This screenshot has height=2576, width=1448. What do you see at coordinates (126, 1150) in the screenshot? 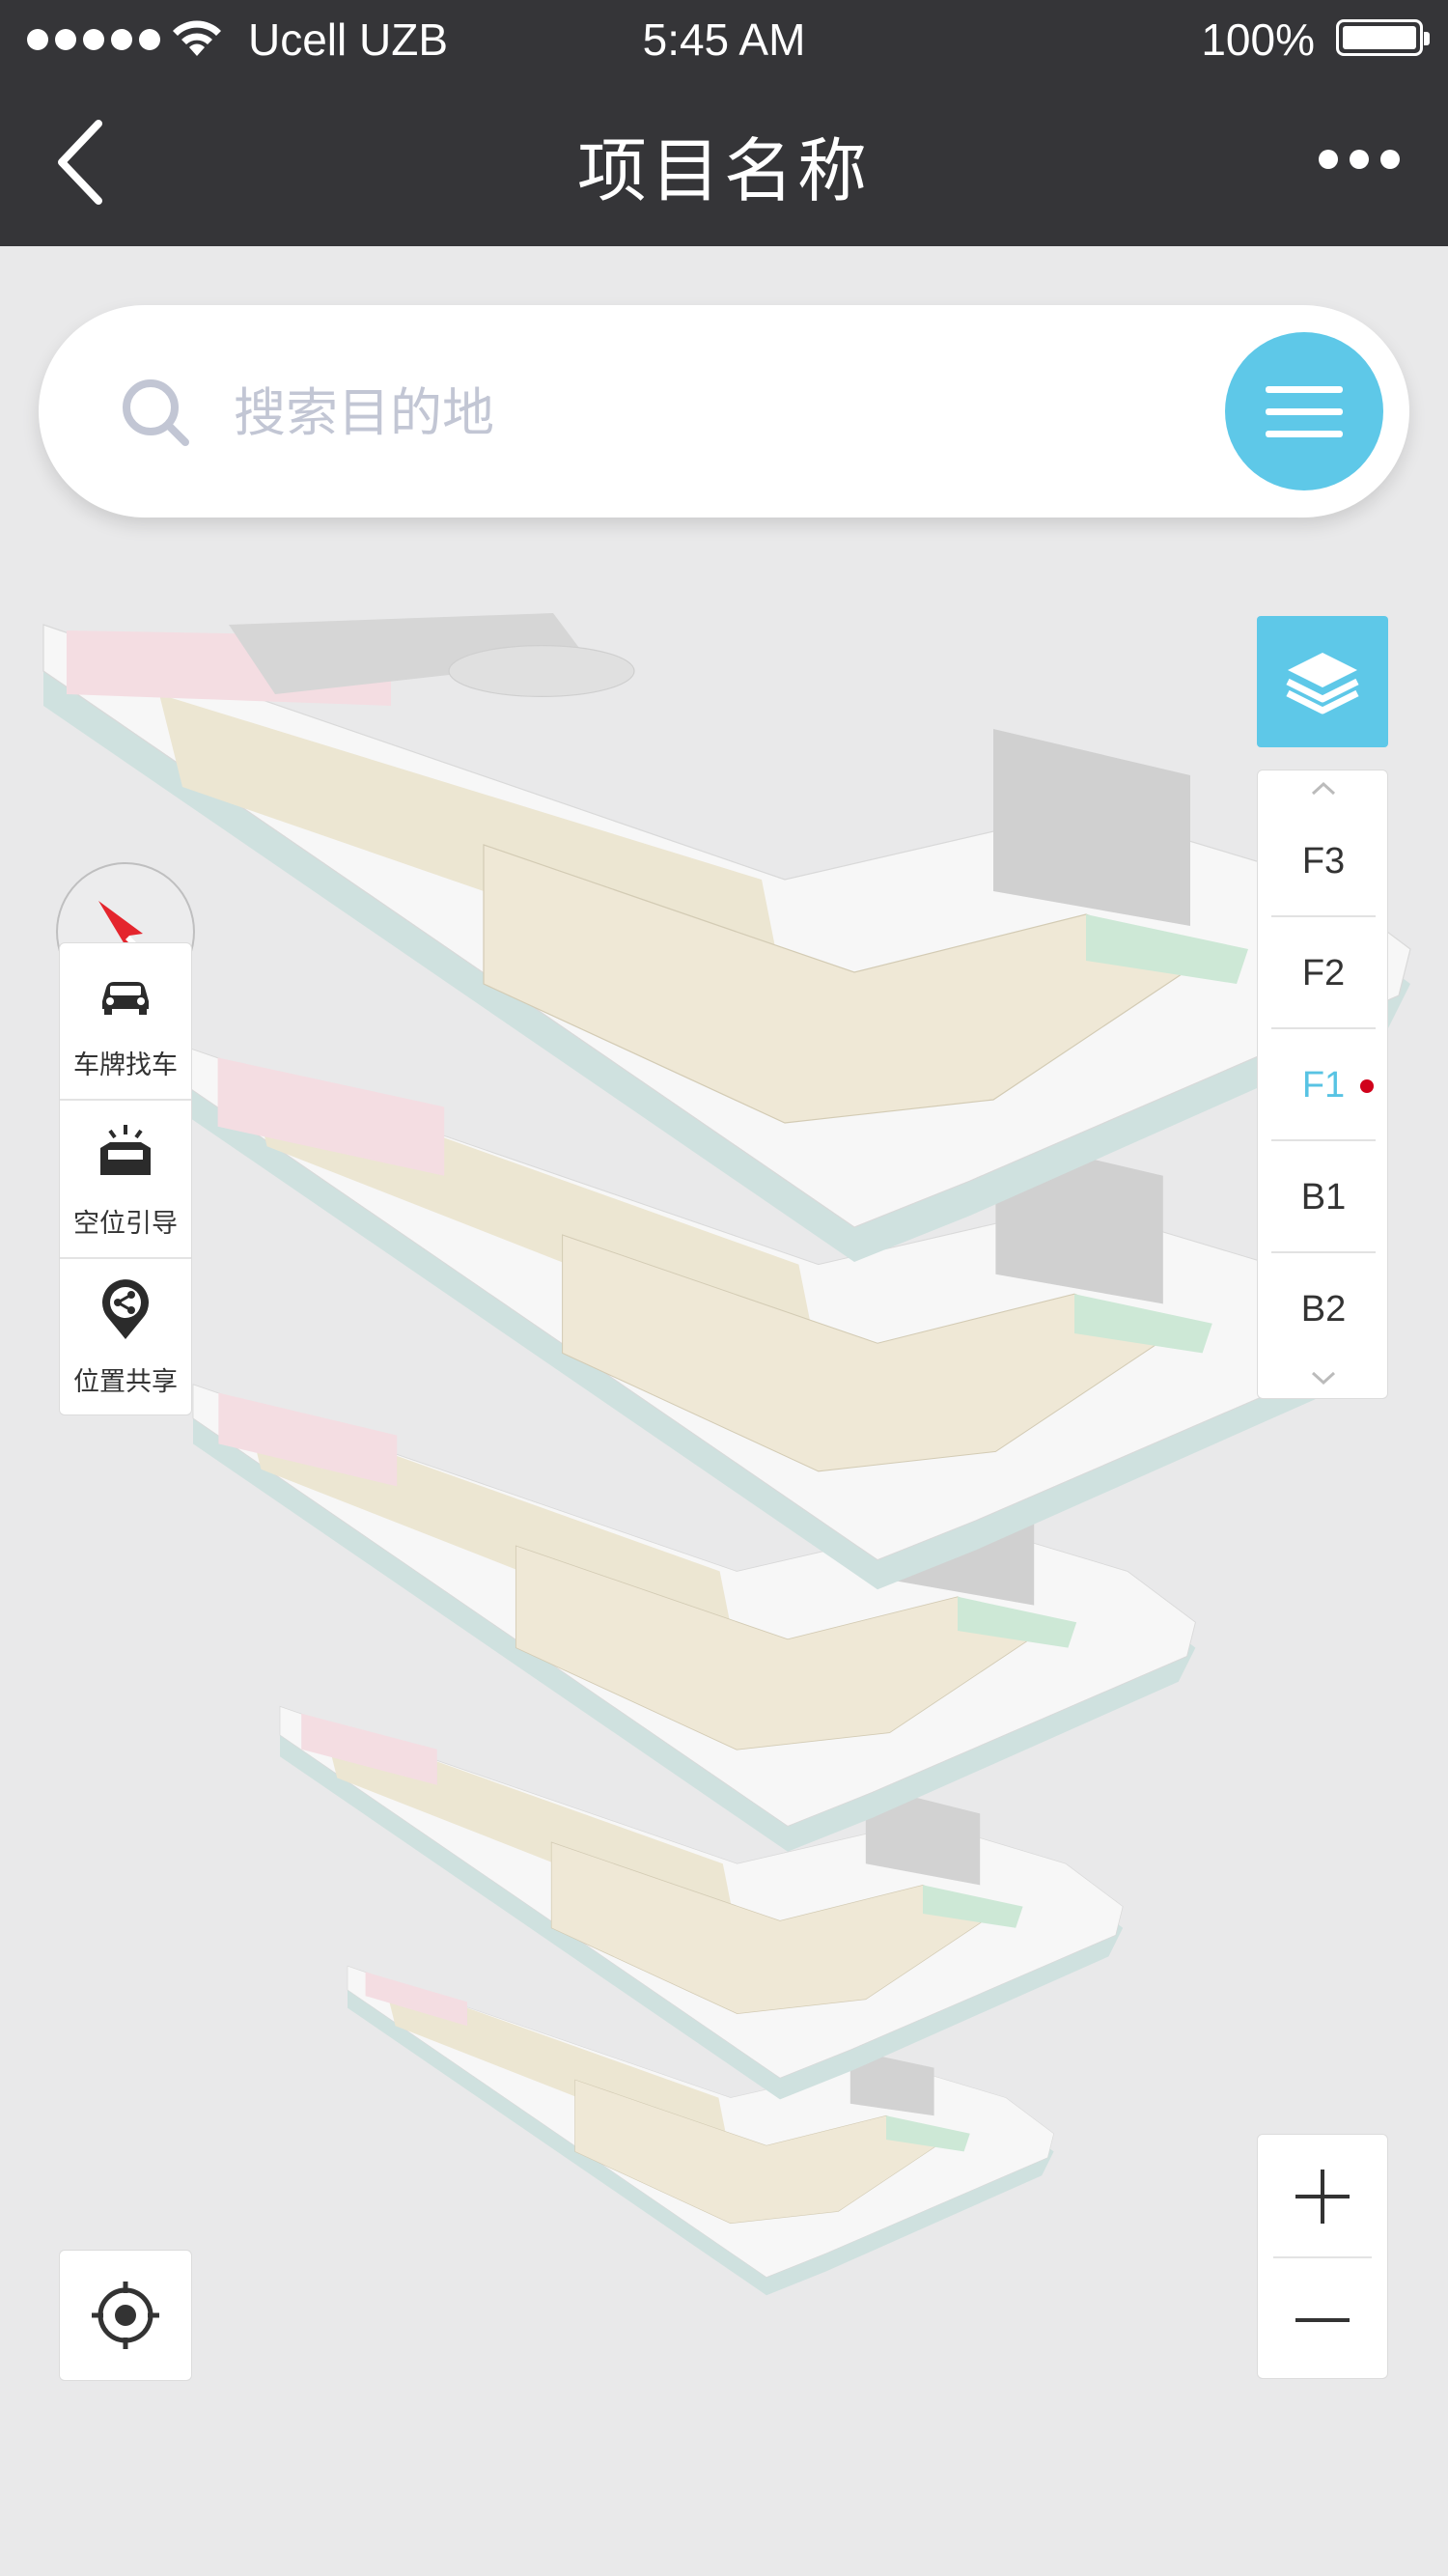
I see `parking-space-icon` at bounding box center [126, 1150].